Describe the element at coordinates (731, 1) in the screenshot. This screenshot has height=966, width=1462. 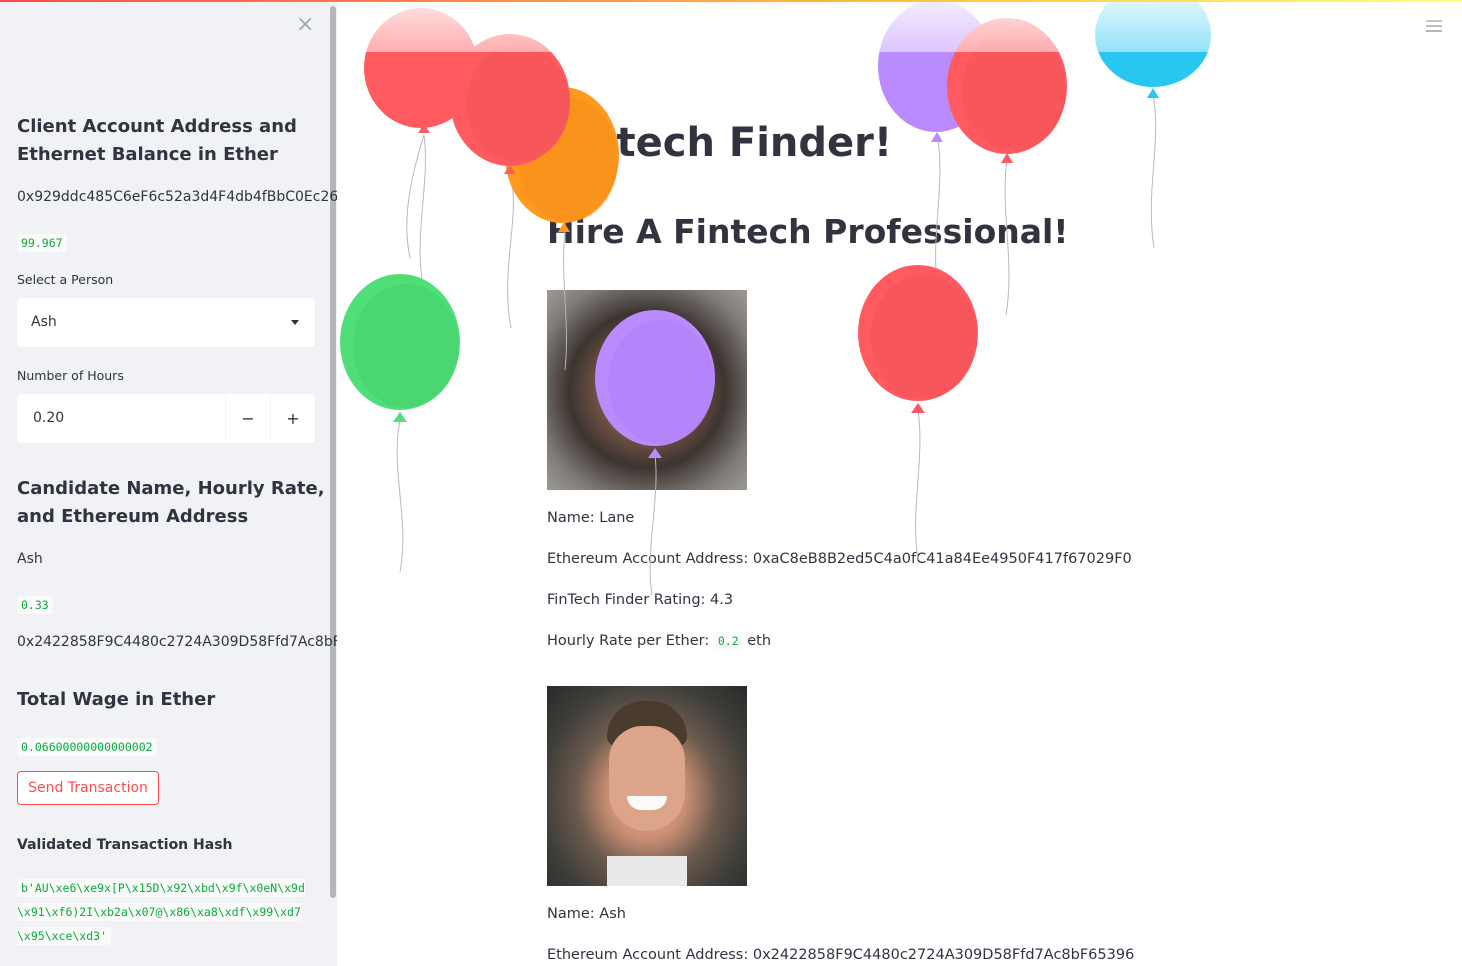
I see `top-decoration-bar` at that location.